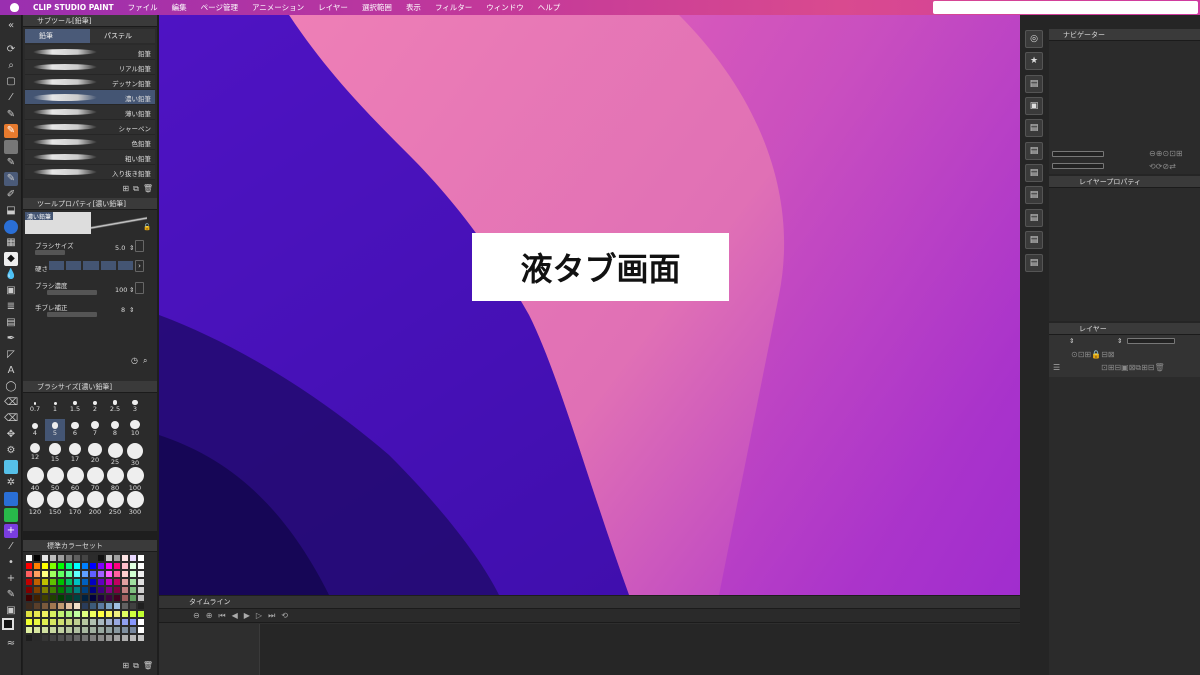  Describe the element at coordinates (35, 454) in the screenshot. I see `brush-size-option: 12` at that location.